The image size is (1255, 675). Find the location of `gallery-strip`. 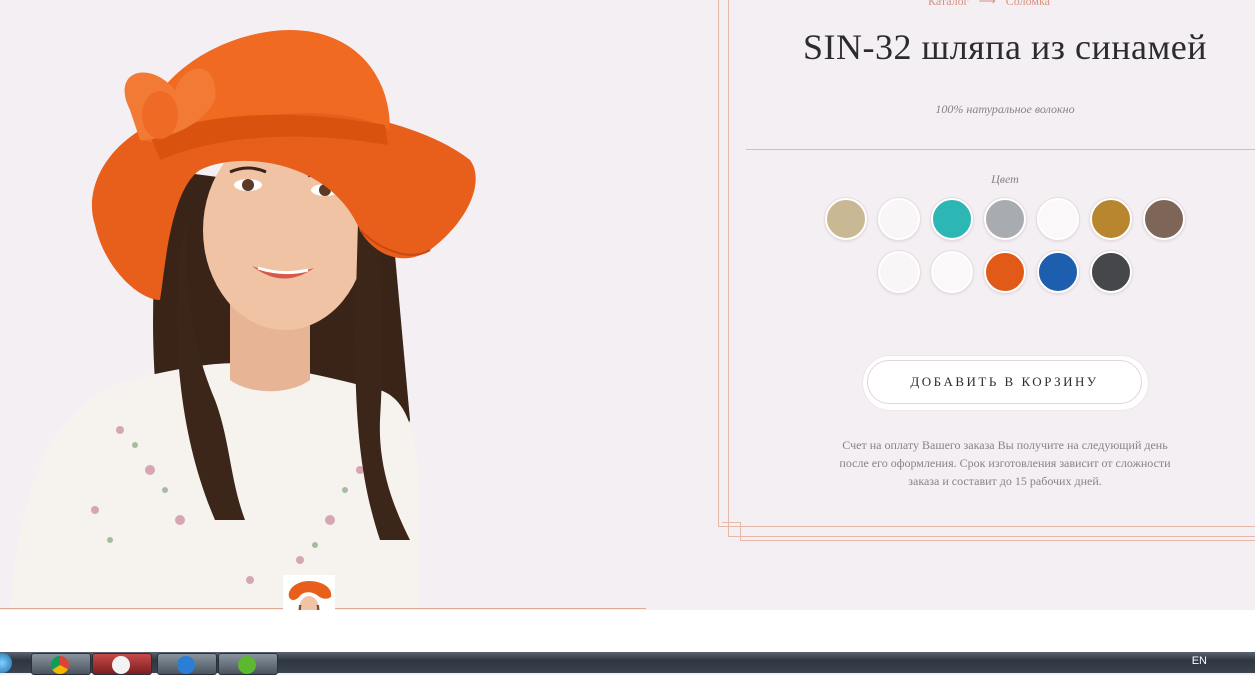

gallery-strip is located at coordinates (627, 631).